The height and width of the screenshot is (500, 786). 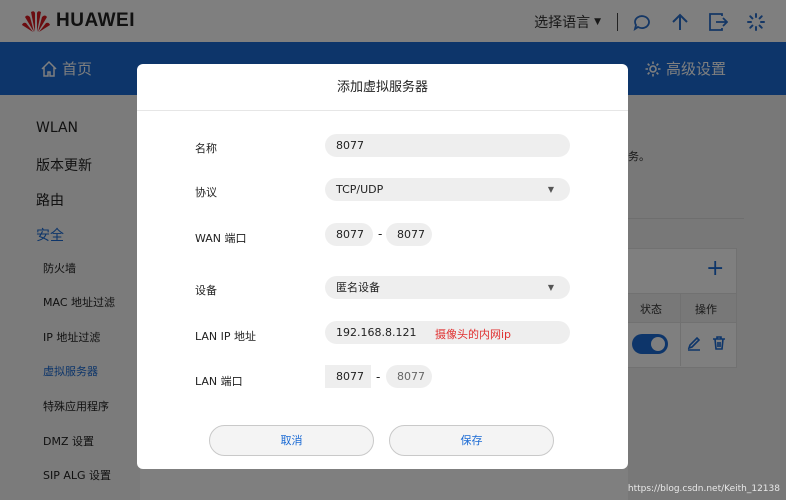 What do you see at coordinates (206, 148) in the screenshot?
I see `name-label: 名称` at bounding box center [206, 148].